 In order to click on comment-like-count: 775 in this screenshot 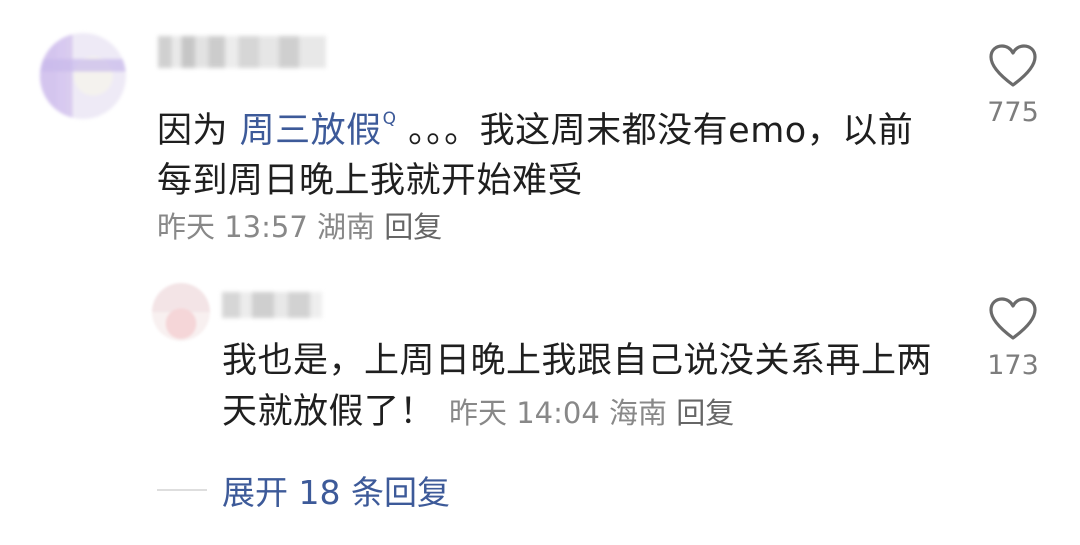, I will do `click(1013, 112)`.